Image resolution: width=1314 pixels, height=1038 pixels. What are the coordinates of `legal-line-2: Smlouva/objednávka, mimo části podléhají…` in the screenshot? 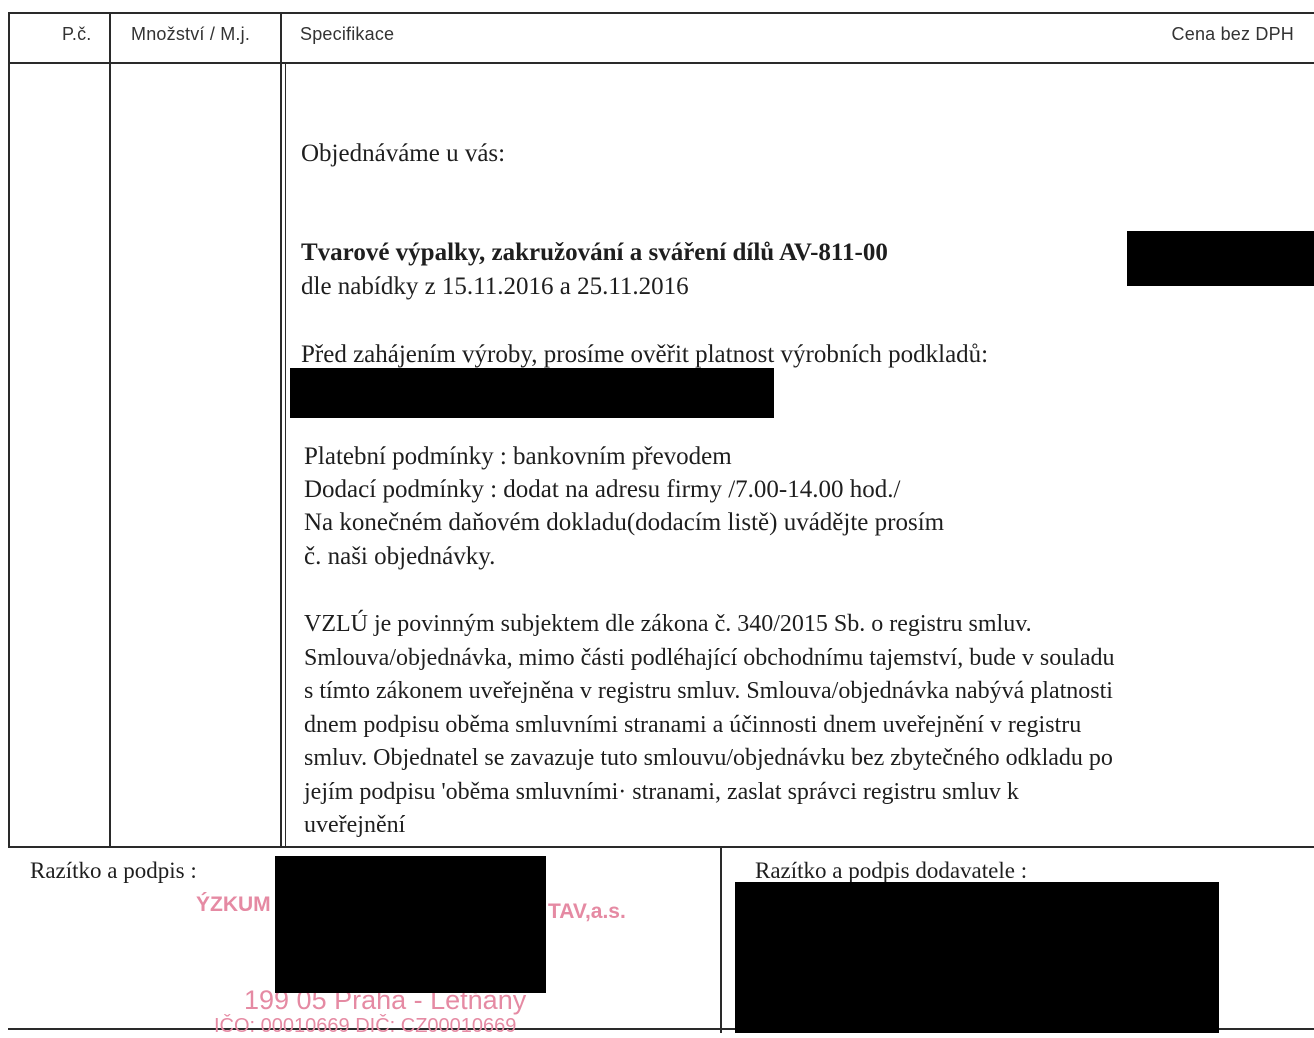 It's located at (709, 658).